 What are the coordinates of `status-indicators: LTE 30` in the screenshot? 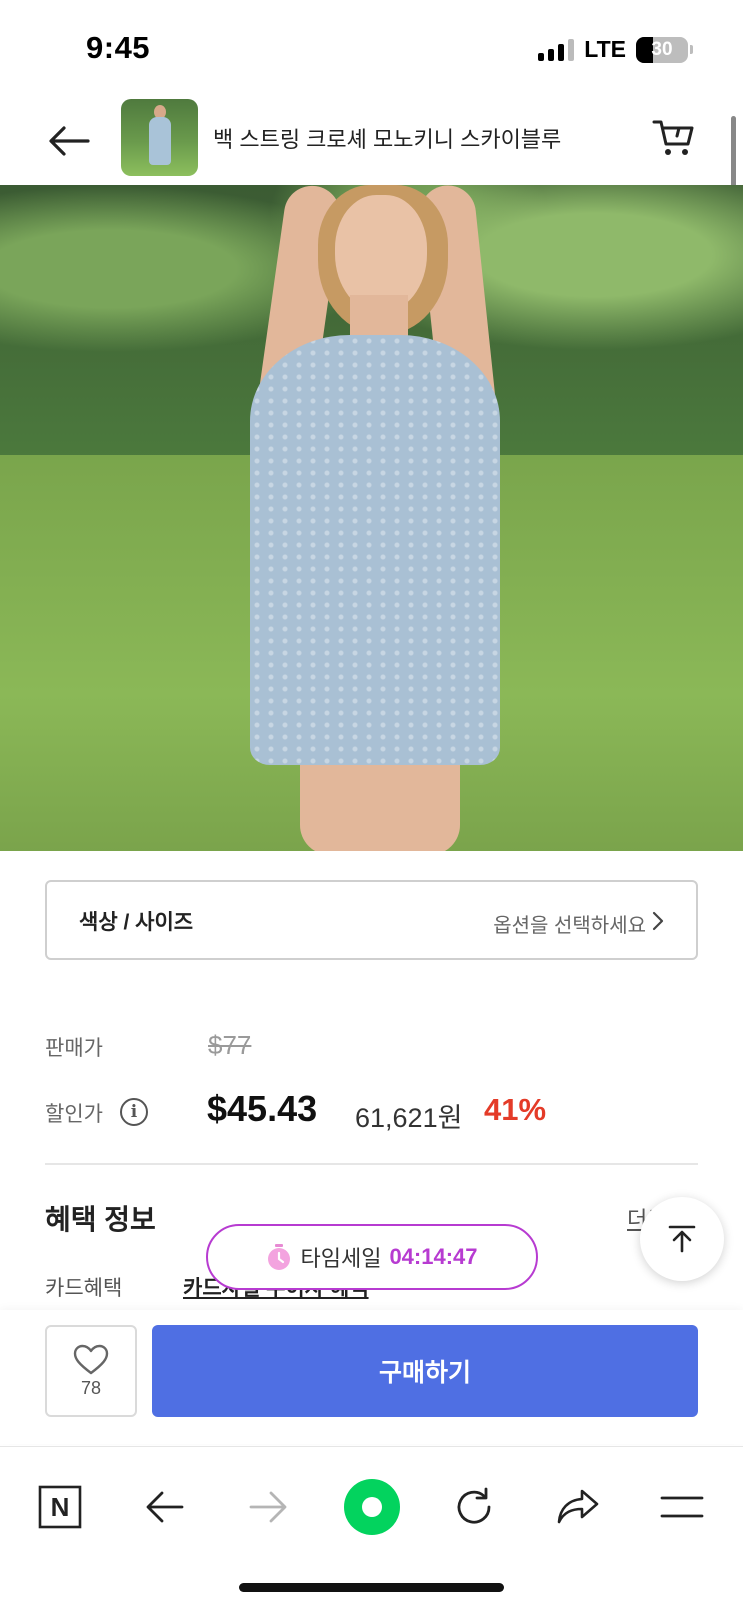 It's located at (615, 49).